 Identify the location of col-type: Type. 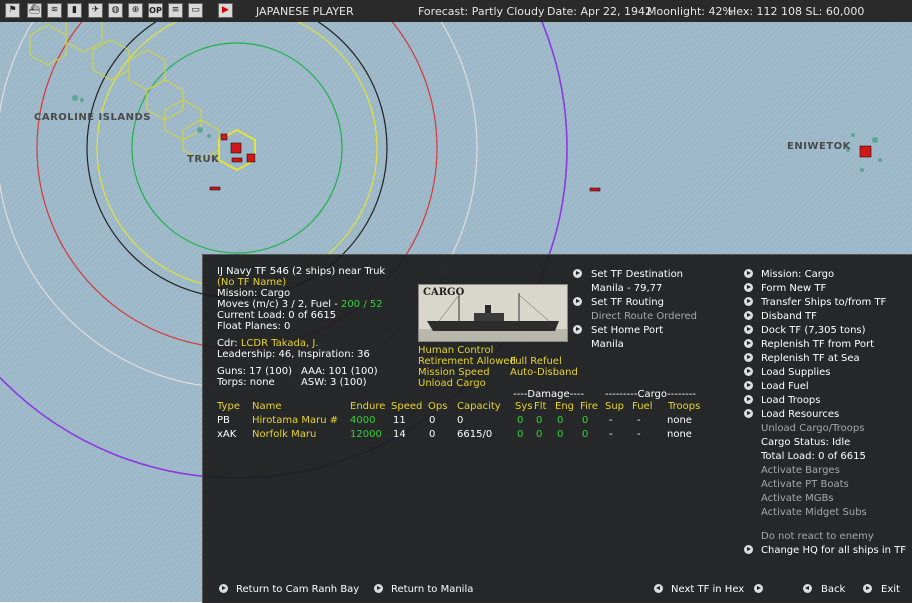
(228, 406).